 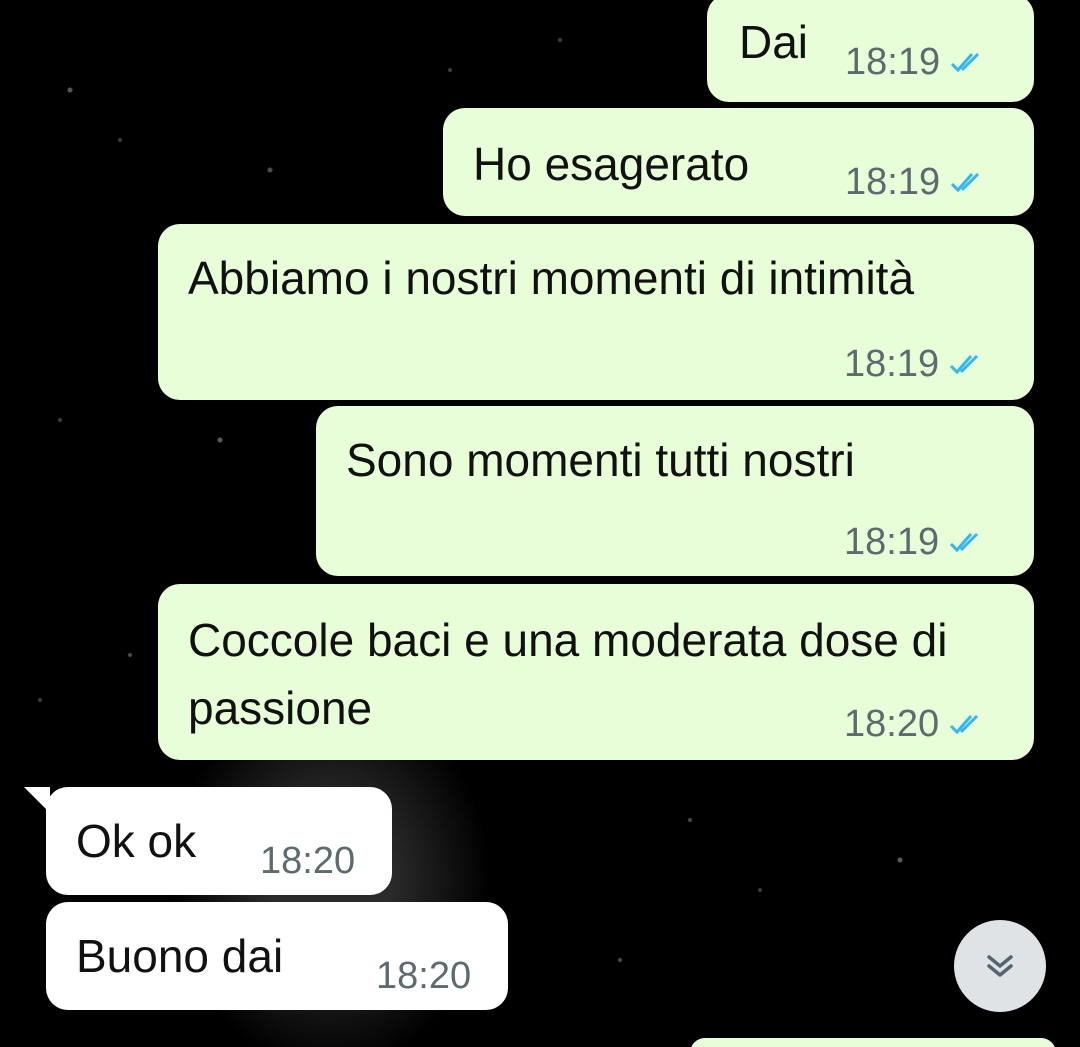 I want to click on message-text: Sono momenti tutti nostri, so click(x=600, y=460).